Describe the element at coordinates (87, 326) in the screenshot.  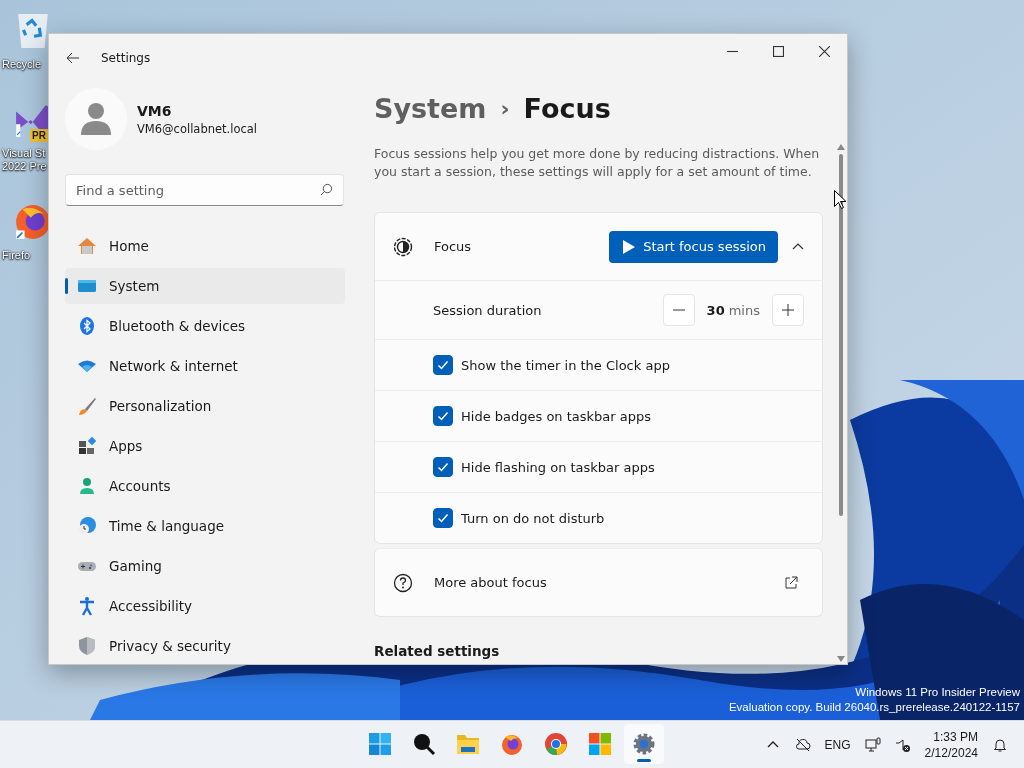
I see `bluetooth-icon` at that location.